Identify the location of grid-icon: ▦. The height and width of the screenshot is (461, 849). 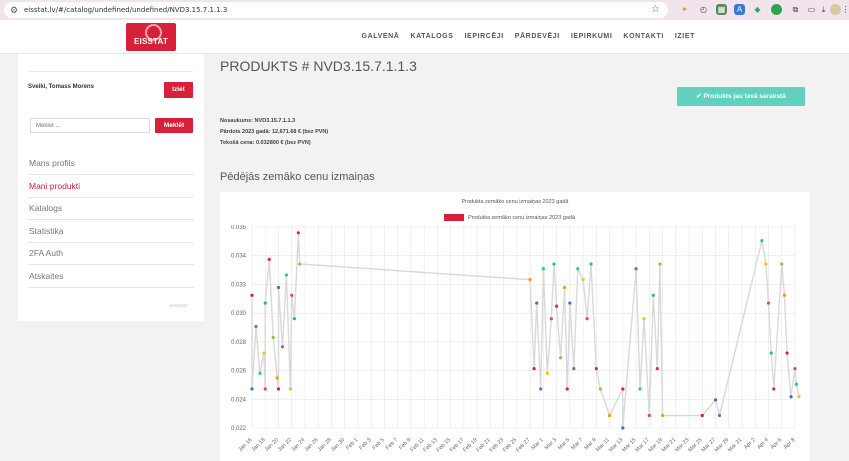
(721, 9).